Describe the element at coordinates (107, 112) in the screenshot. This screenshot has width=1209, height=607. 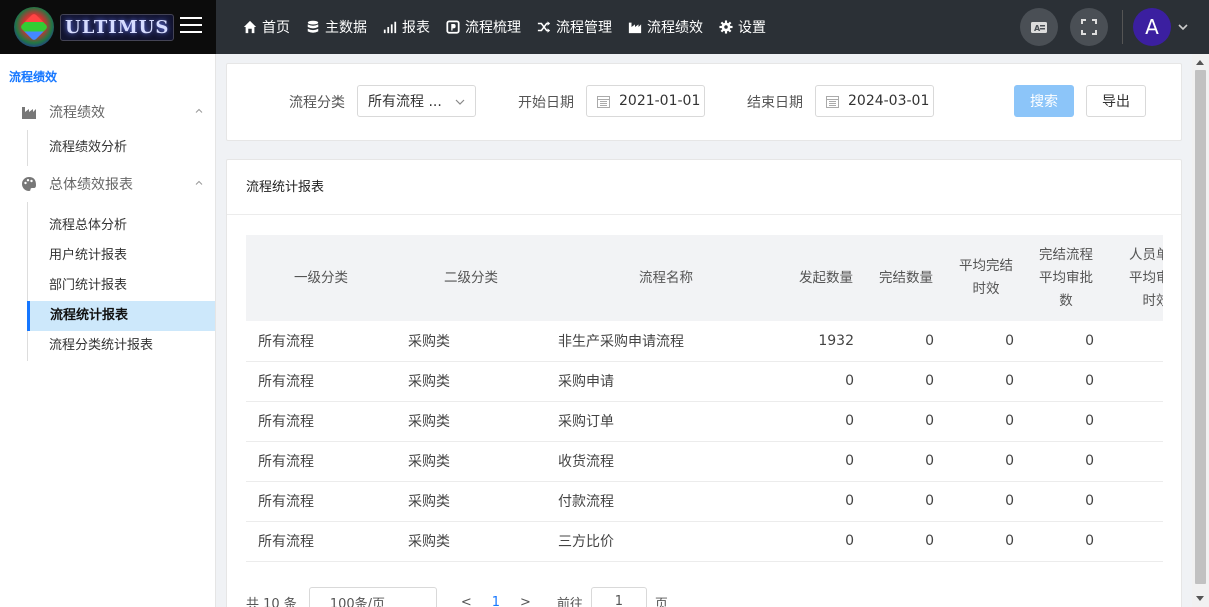
I see `sidebar-group-process-performance: 流程绩效` at that location.